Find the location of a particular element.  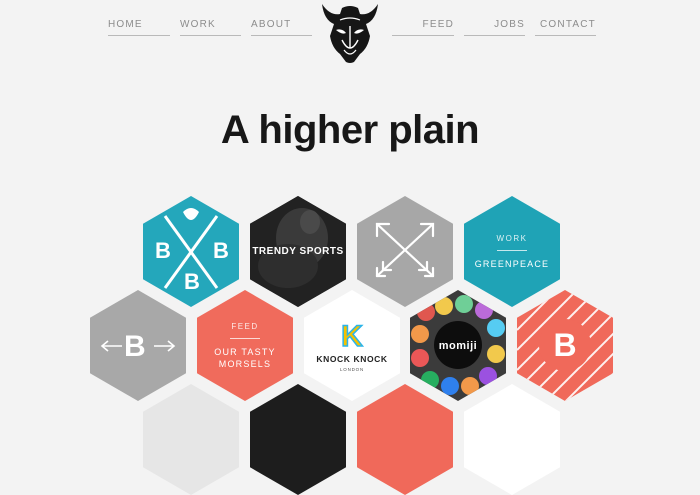

tile-momiji: momiji is located at coordinates (458, 345).